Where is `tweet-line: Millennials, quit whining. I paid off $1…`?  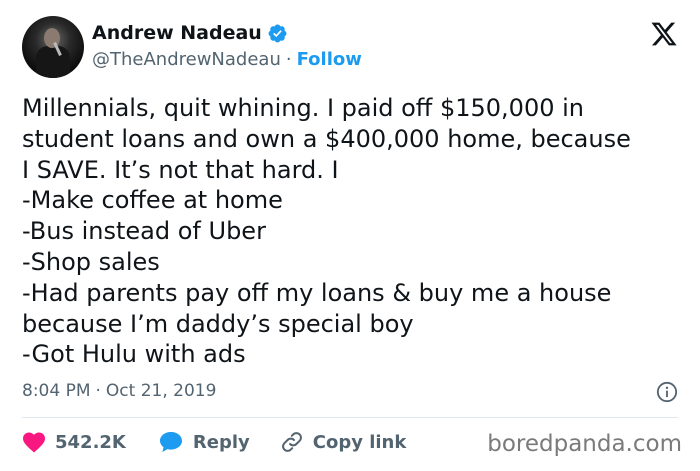 tweet-line: Millennials, quit whining. I paid off $1… is located at coordinates (303, 108).